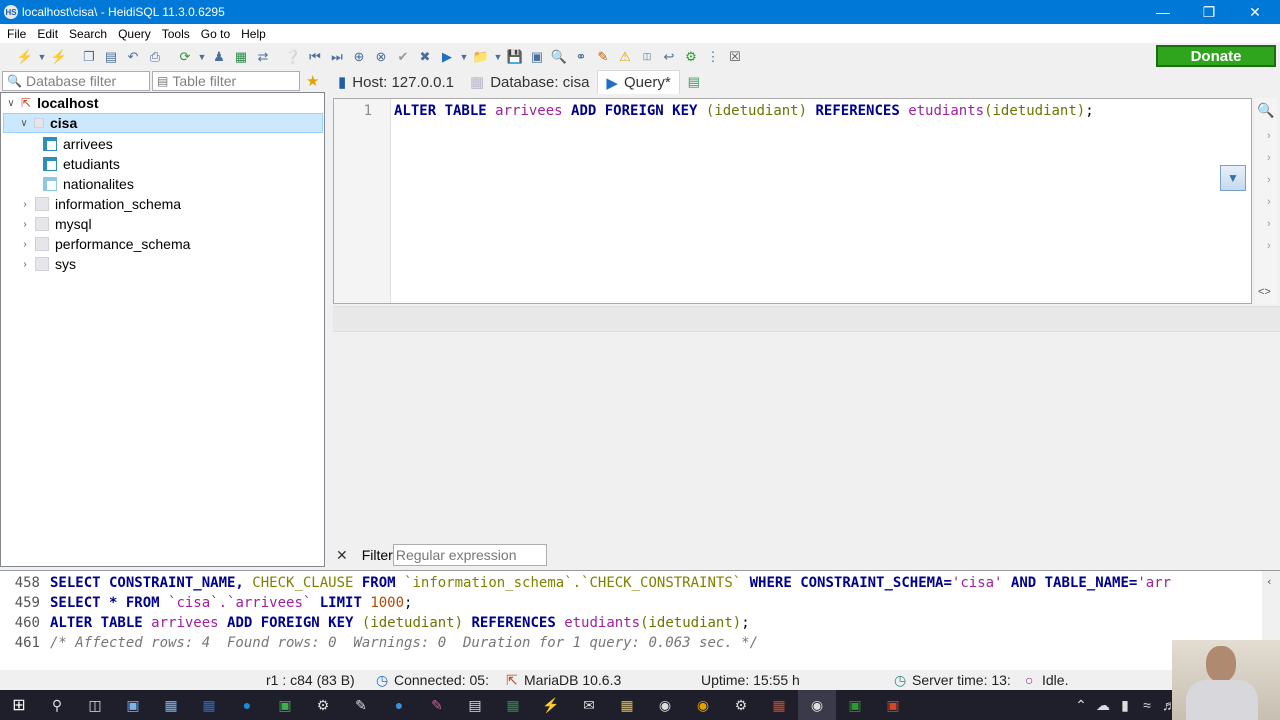 The height and width of the screenshot is (720, 1280). I want to click on terminal-icon: ▤, so click(475, 705).